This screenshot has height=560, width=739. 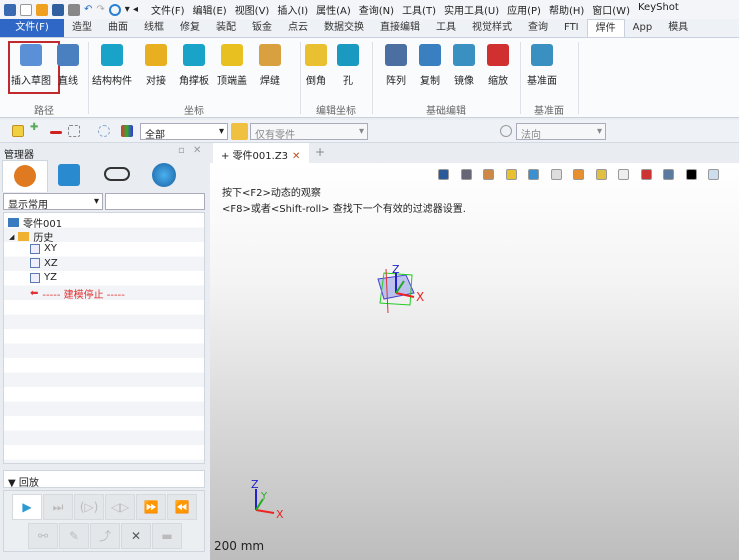 What do you see at coordinates (320, 152) in the screenshot?
I see `new-tab-button: +` at bounding box center [320, 152].